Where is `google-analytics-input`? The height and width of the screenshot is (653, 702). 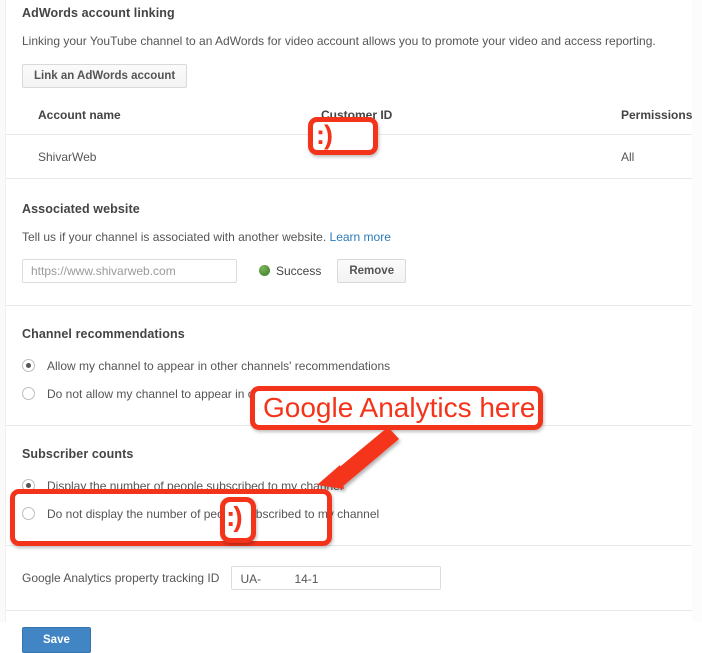
google-analytics-input is located at coordinates (336, 577).